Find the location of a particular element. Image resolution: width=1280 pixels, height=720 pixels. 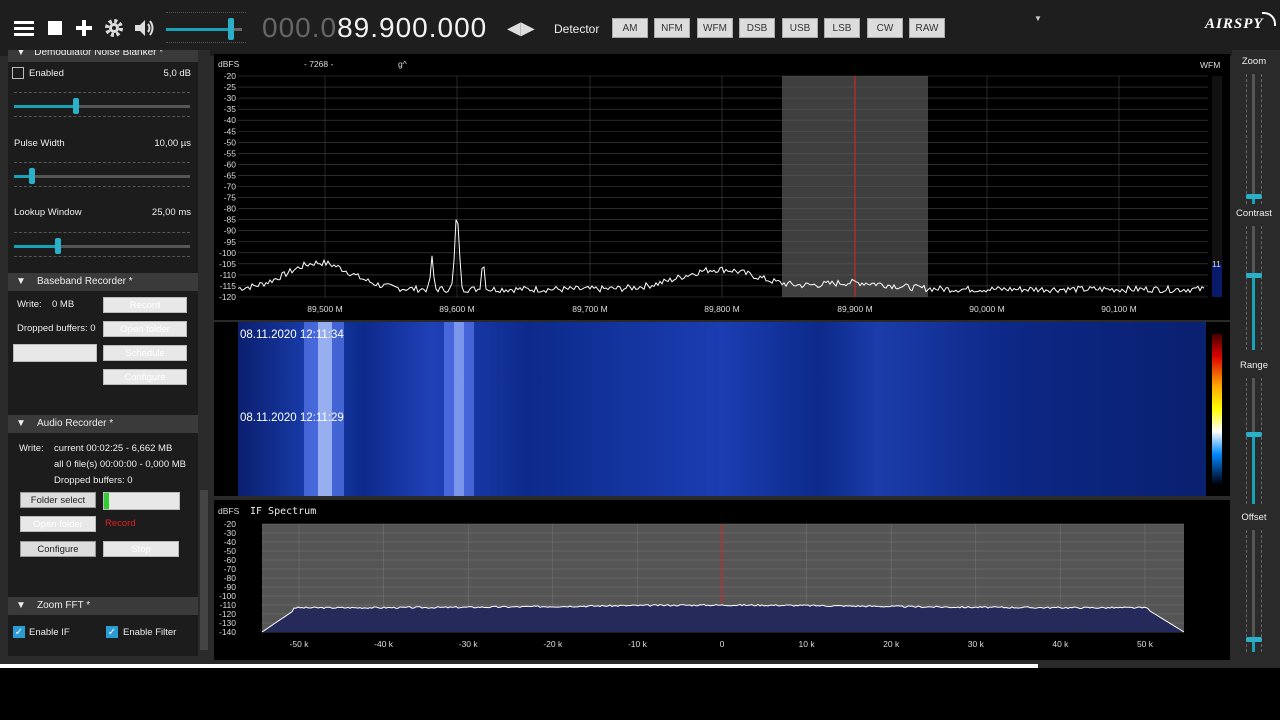

plus-icon is located at coordinates (84, 28).